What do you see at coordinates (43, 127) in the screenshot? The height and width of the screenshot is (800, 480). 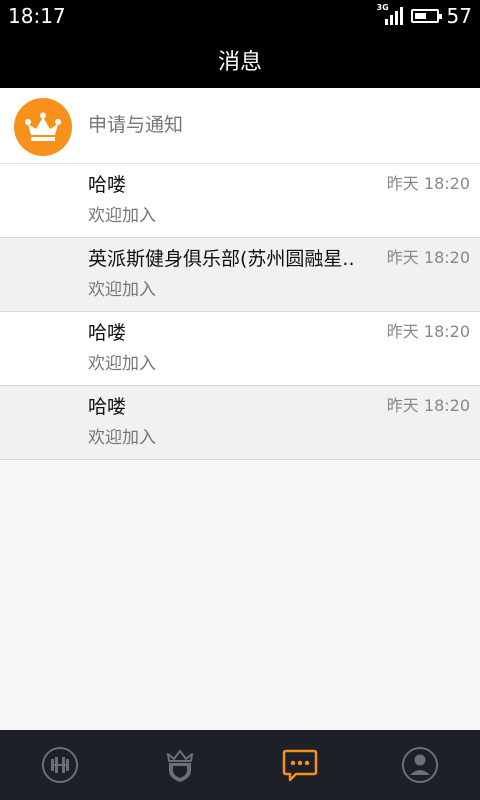 I see `crown-icon` at bounding box center [43, 127].